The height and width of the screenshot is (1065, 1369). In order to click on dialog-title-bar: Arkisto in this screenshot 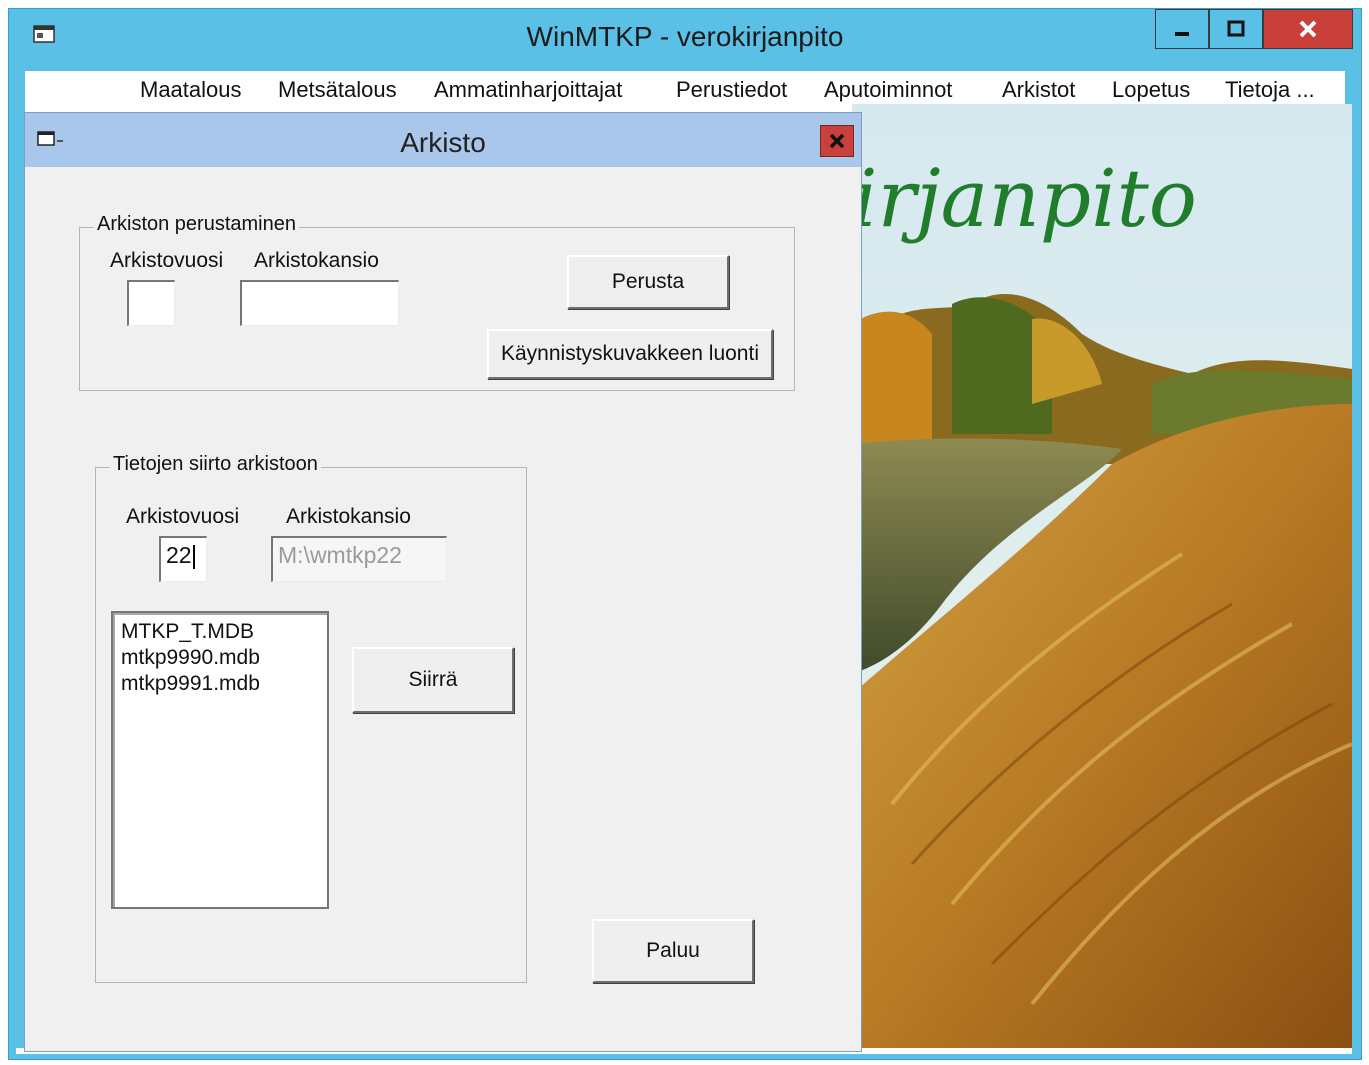, I will do `click(443, 140)`.